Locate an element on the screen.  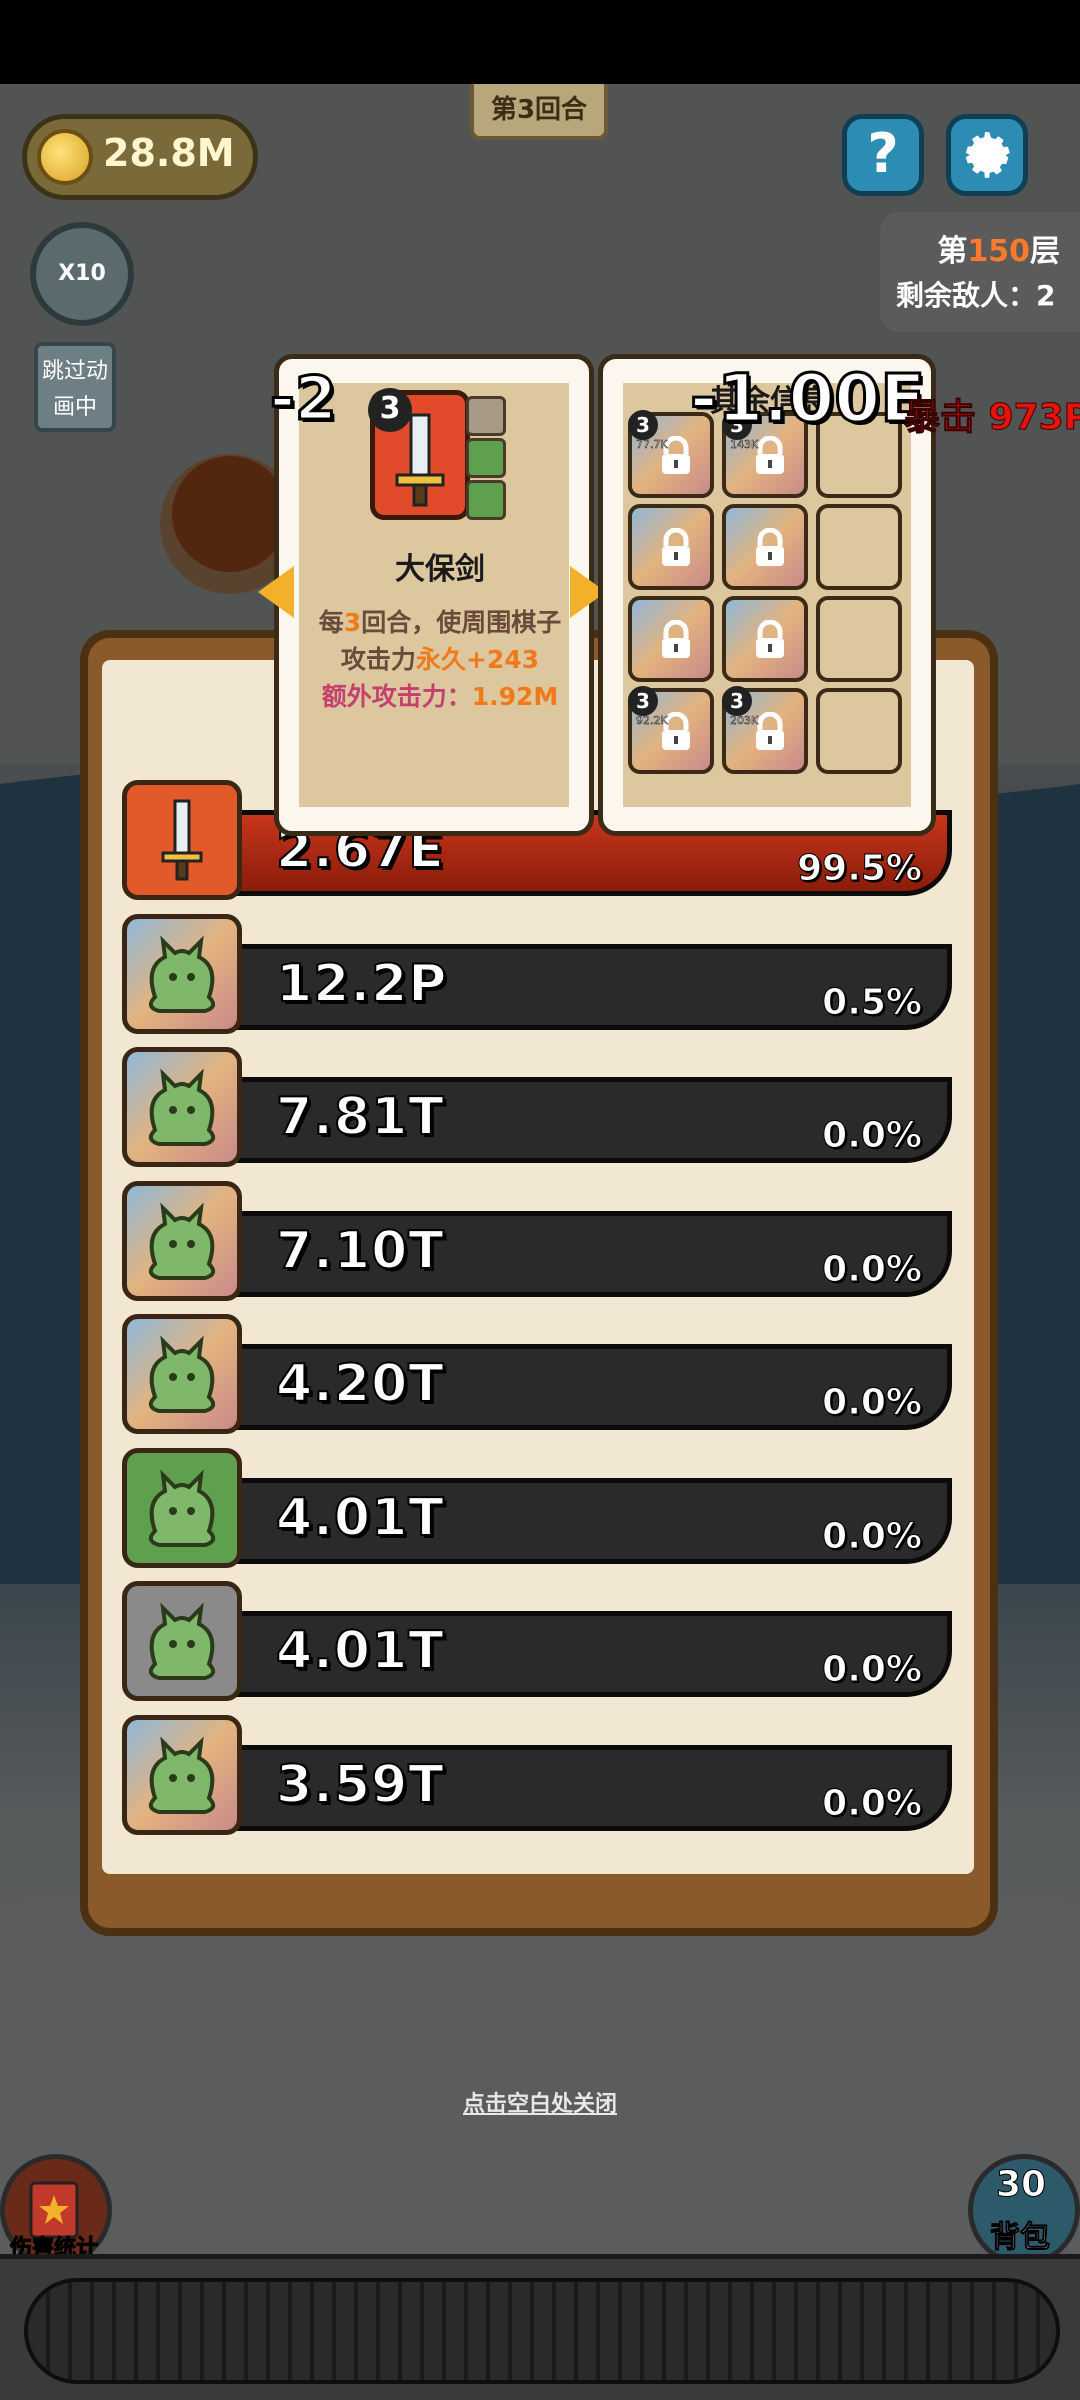
damage-value: 3.59T is located at coordinates (360, 1785).